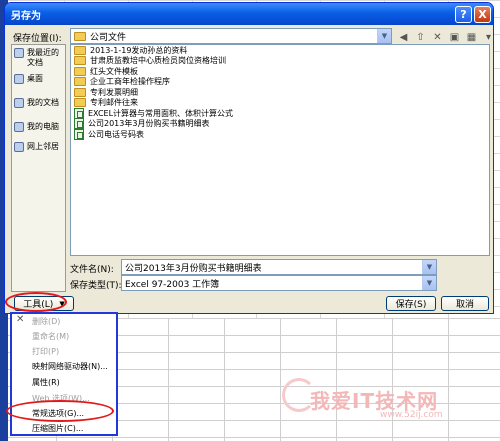 This screenshot has width=500, height=441. Describe the element at coordinates (471, 37) in the screenshot. I see `views-icon: ▦` at that location.